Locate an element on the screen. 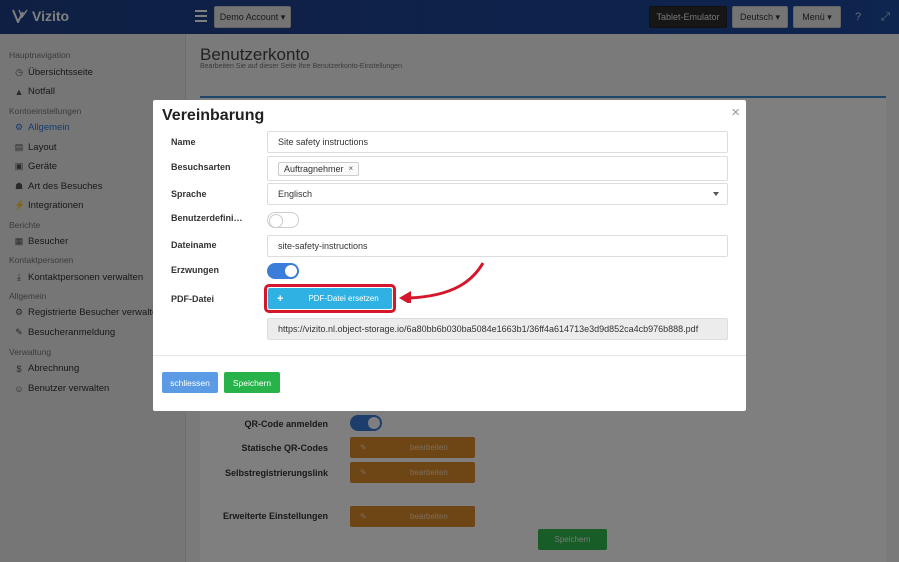  filename-label: Dateiname is located at coordinates (194, 245).